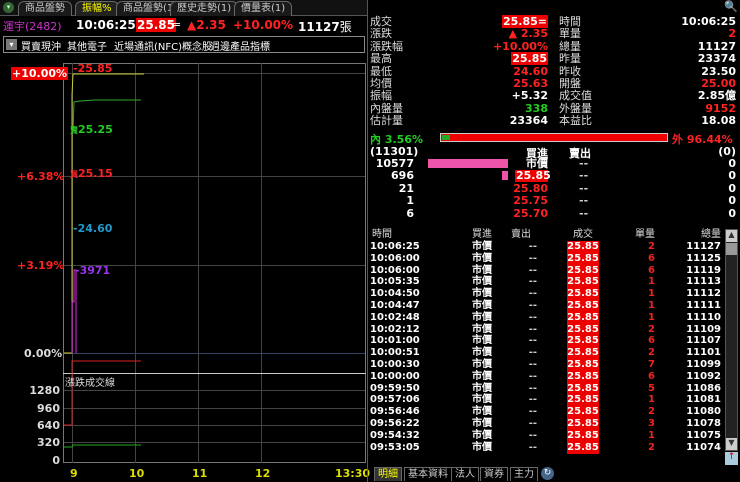 The height and width of the screenshot is (482, 740). Describe the element at coordinates (575, 96) in the screenshot. I see `quote-label: 成交值` at that location.